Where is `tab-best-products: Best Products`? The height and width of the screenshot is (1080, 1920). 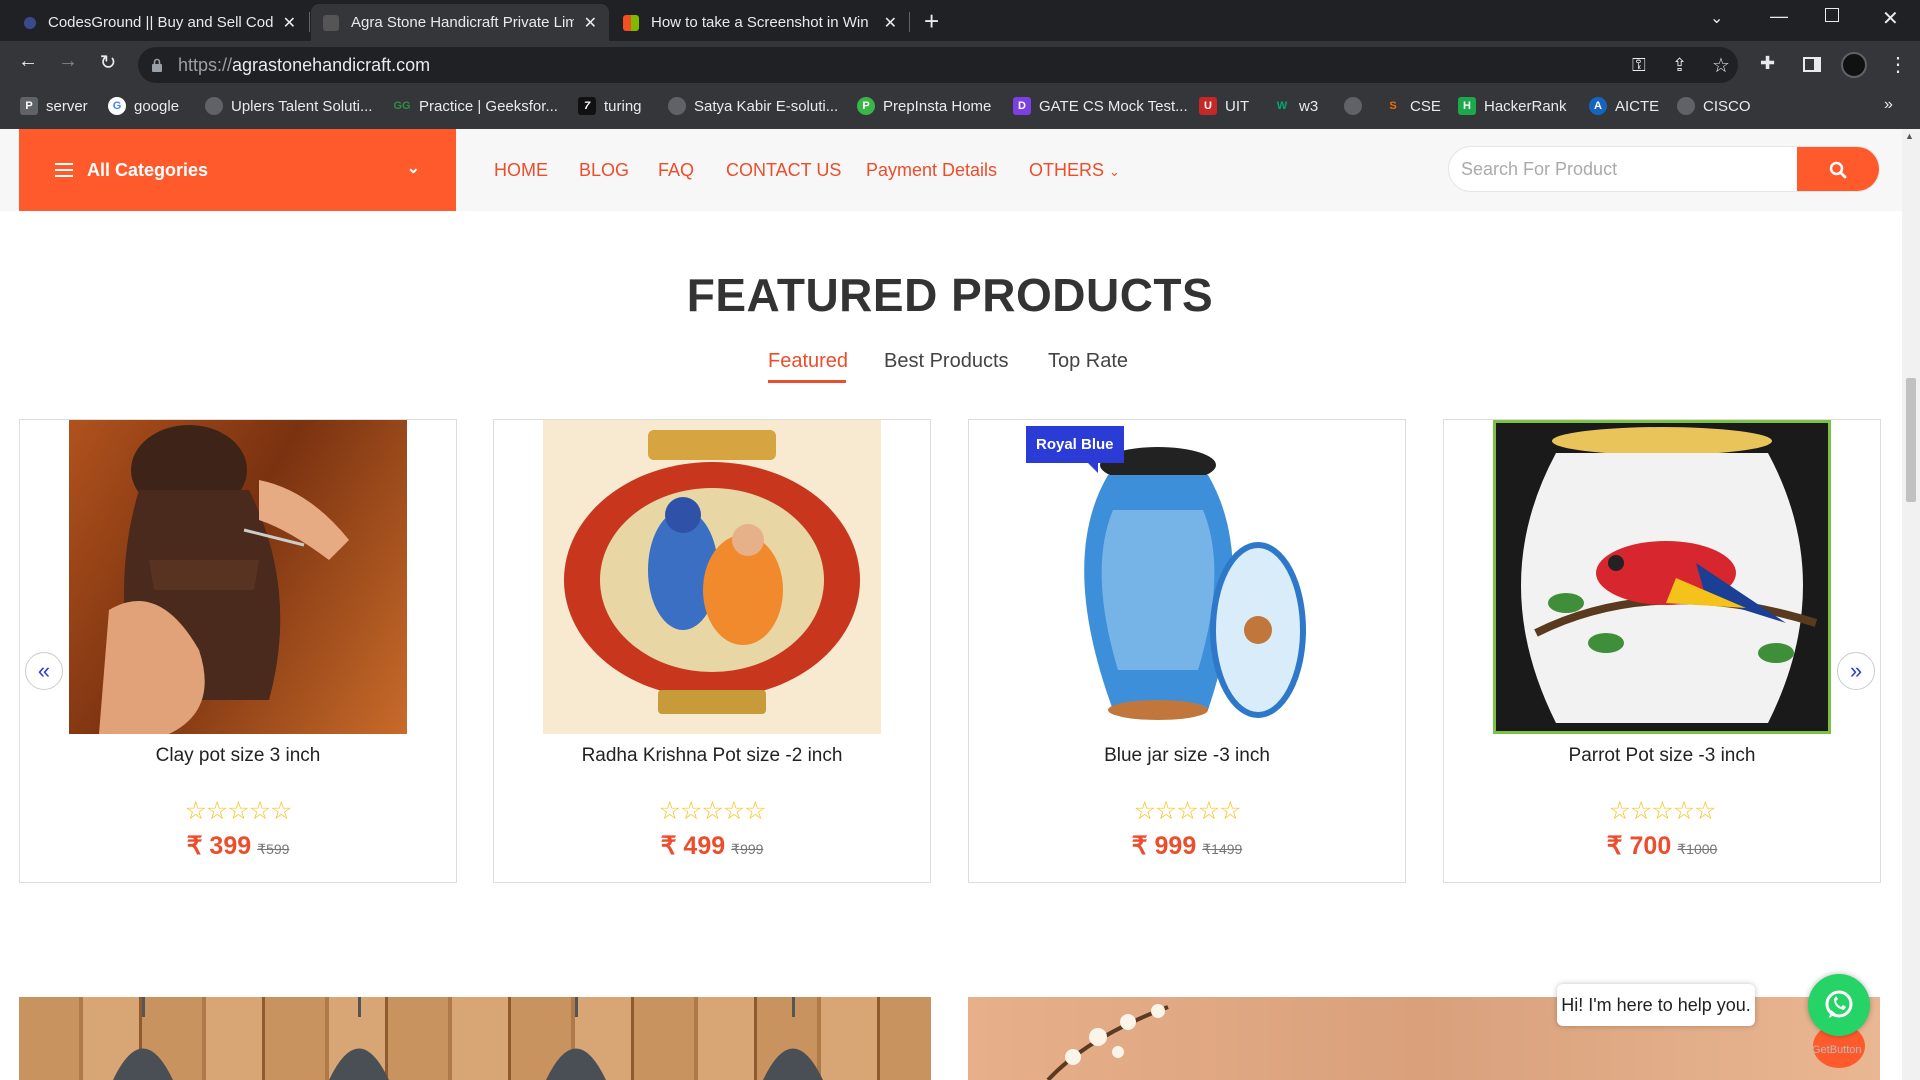 tab-best-products: Best Products is located at coordinates (946, 361).